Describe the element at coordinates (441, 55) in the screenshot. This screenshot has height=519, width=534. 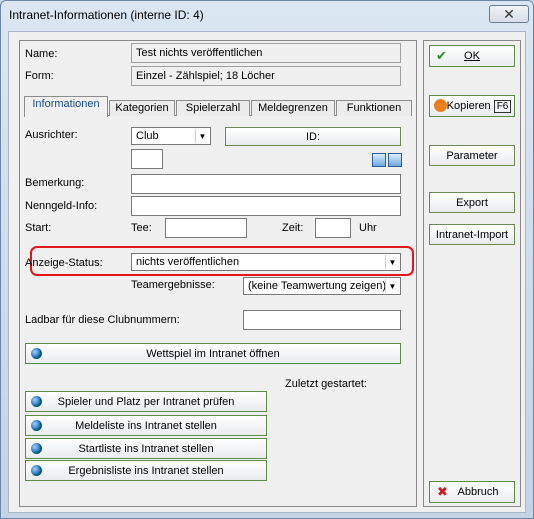
I see `check-icon: ✔` at that location.